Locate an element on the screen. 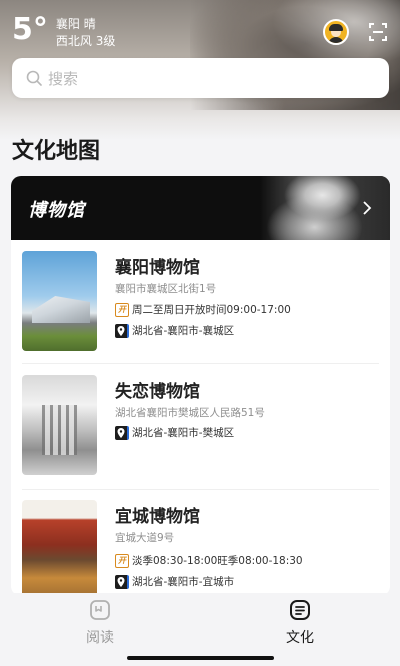 Image resolution: width=400 pixels, height=666 pixels. museum-name: 失恋博物馆 is located at coordinates (157, 392).